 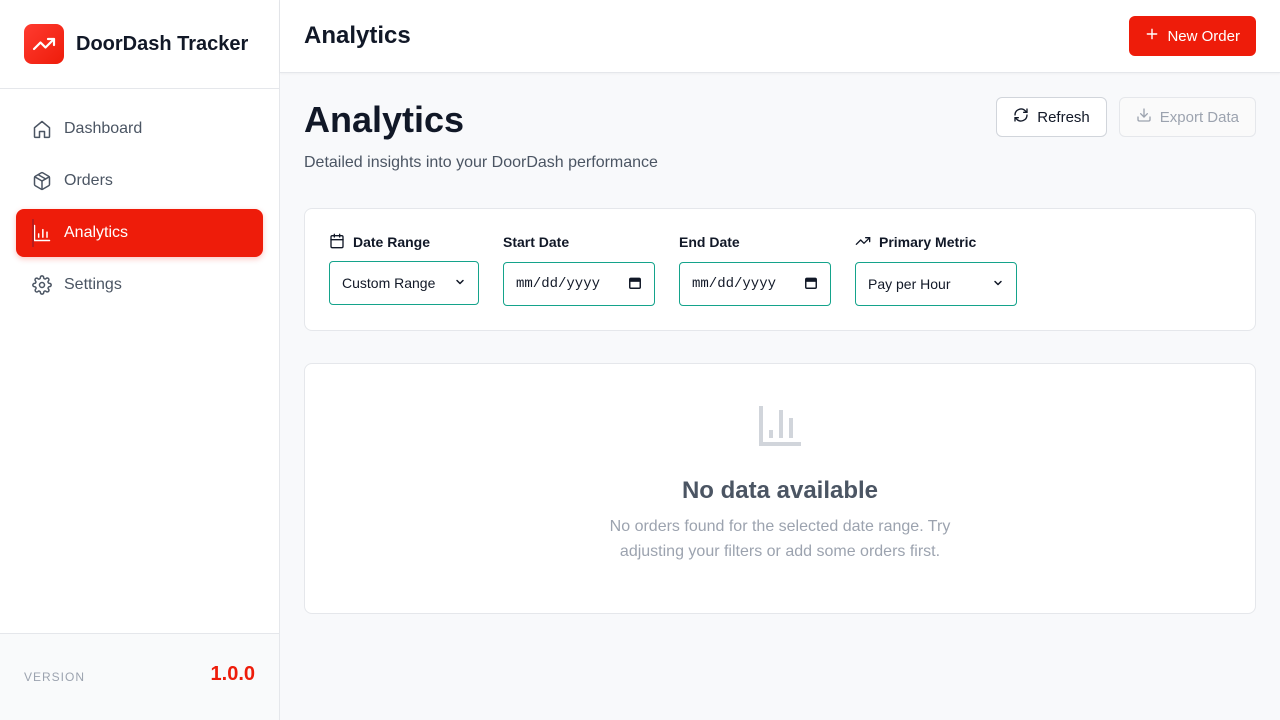 I want to click on empty-state-title: No data available, so click(x=780, y=490).